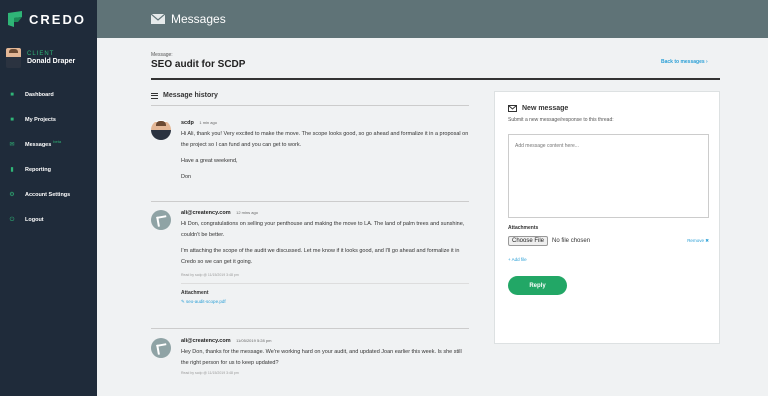 The image size is (768, 396). I want to click on credo-logo-icon, so click(15, 19).